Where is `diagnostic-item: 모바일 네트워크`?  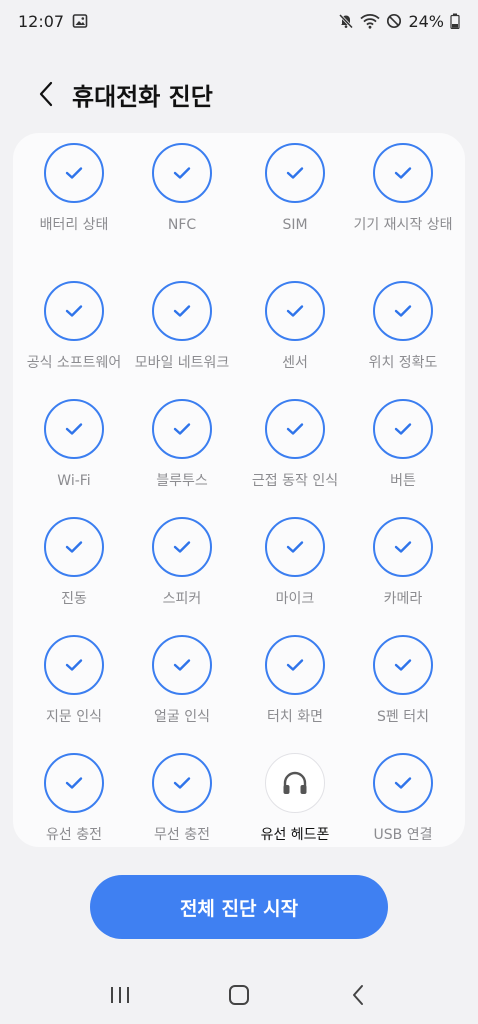 diagnostic-item: 모바일 네트워크 is located at coordinates (182, 327).